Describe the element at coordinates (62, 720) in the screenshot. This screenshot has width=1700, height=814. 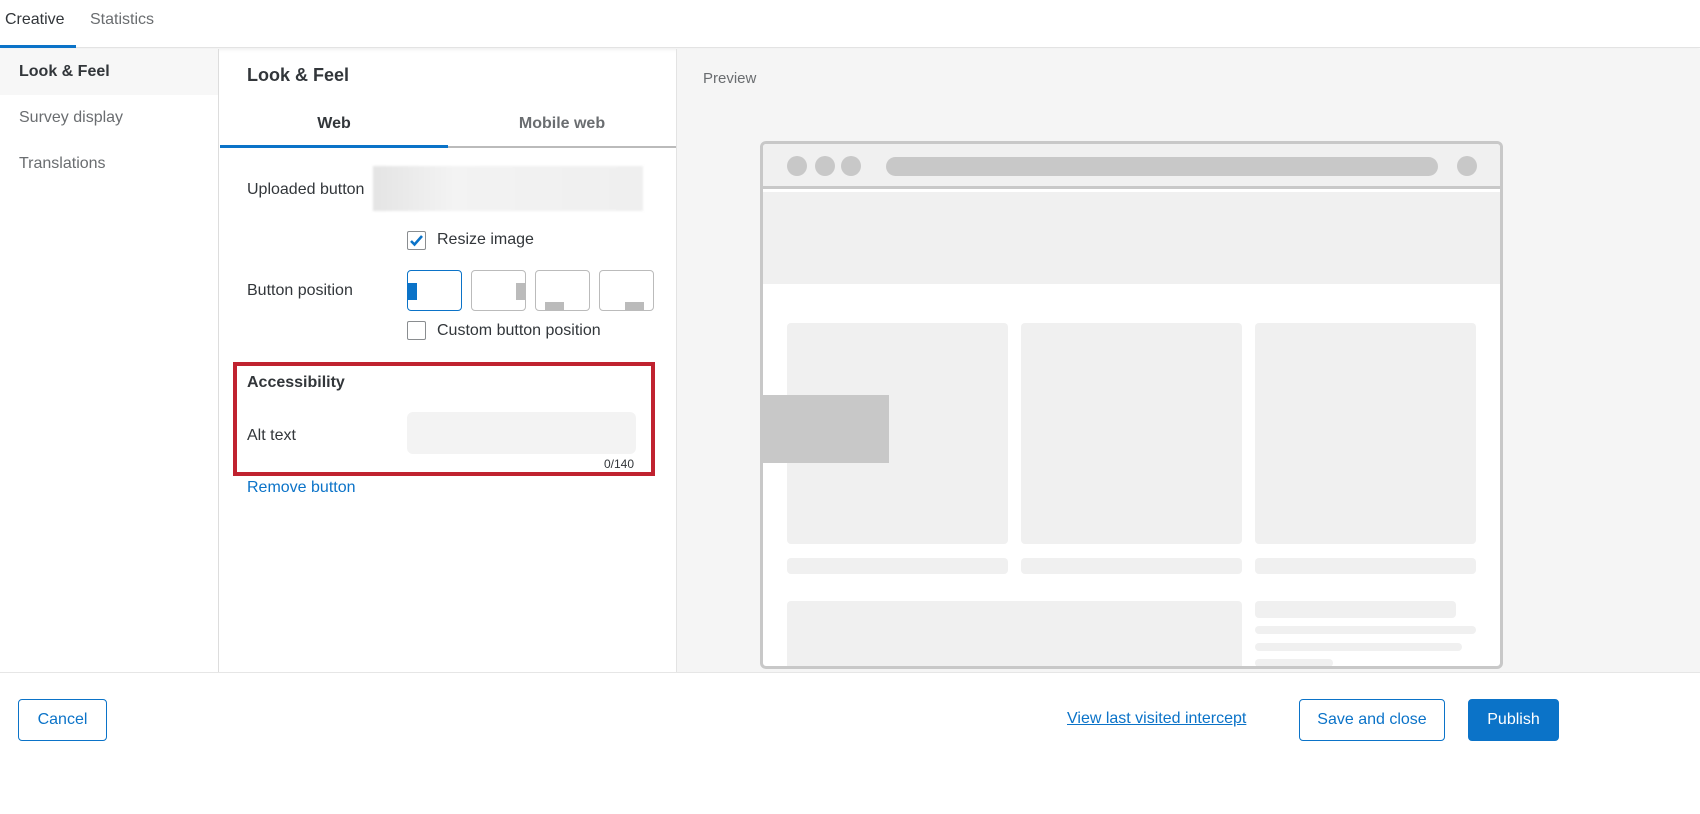
I see `cancel-button: Cancel` at that location.